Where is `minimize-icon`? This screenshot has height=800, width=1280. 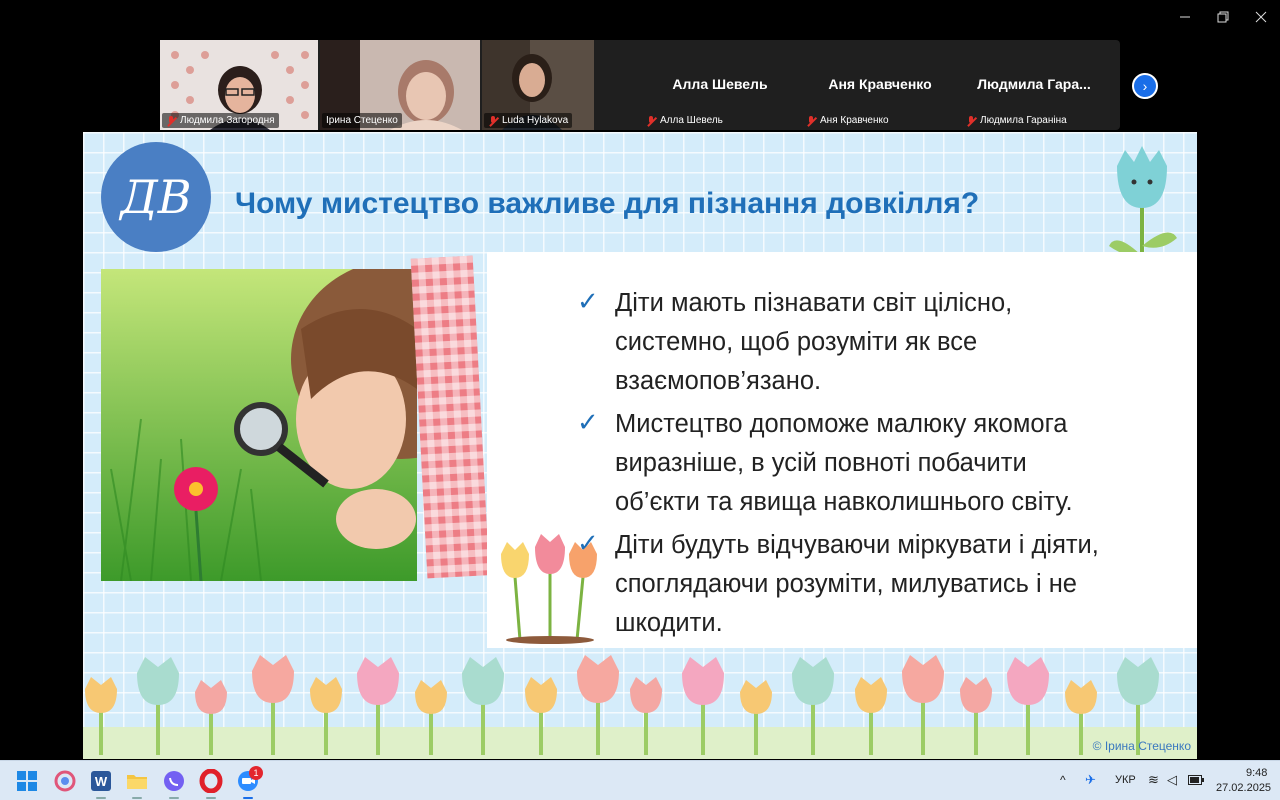
minimize-icon is located at coordinates (1185, 17).